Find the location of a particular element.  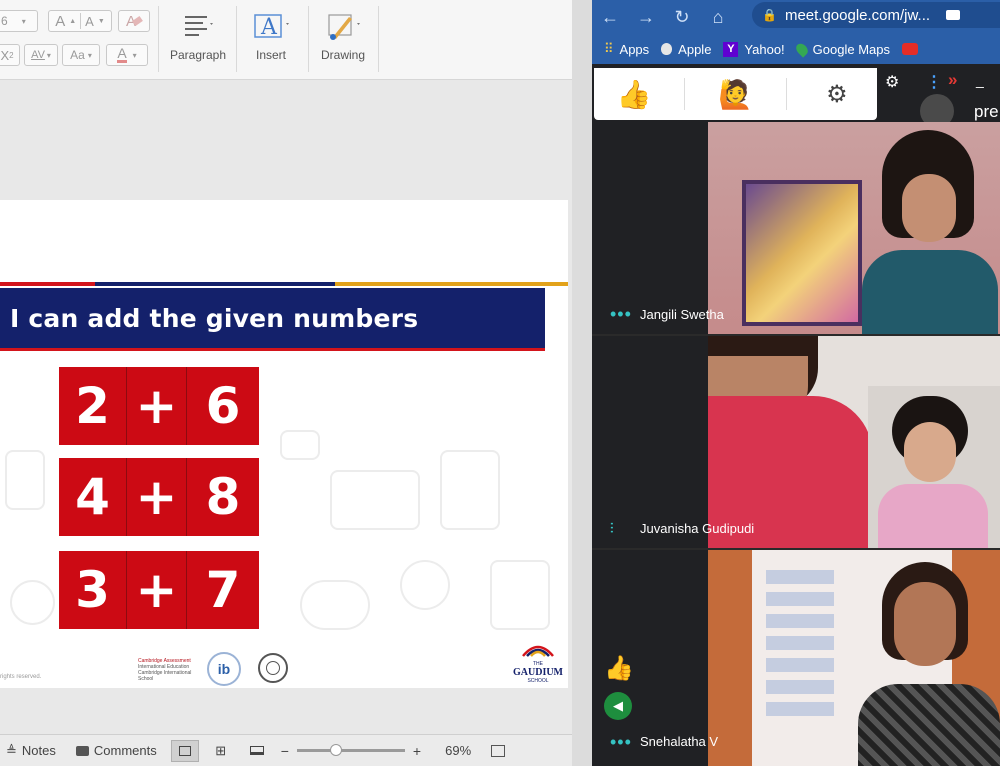

bookmark-label: Google Maps is located at coordinates (851, 49).